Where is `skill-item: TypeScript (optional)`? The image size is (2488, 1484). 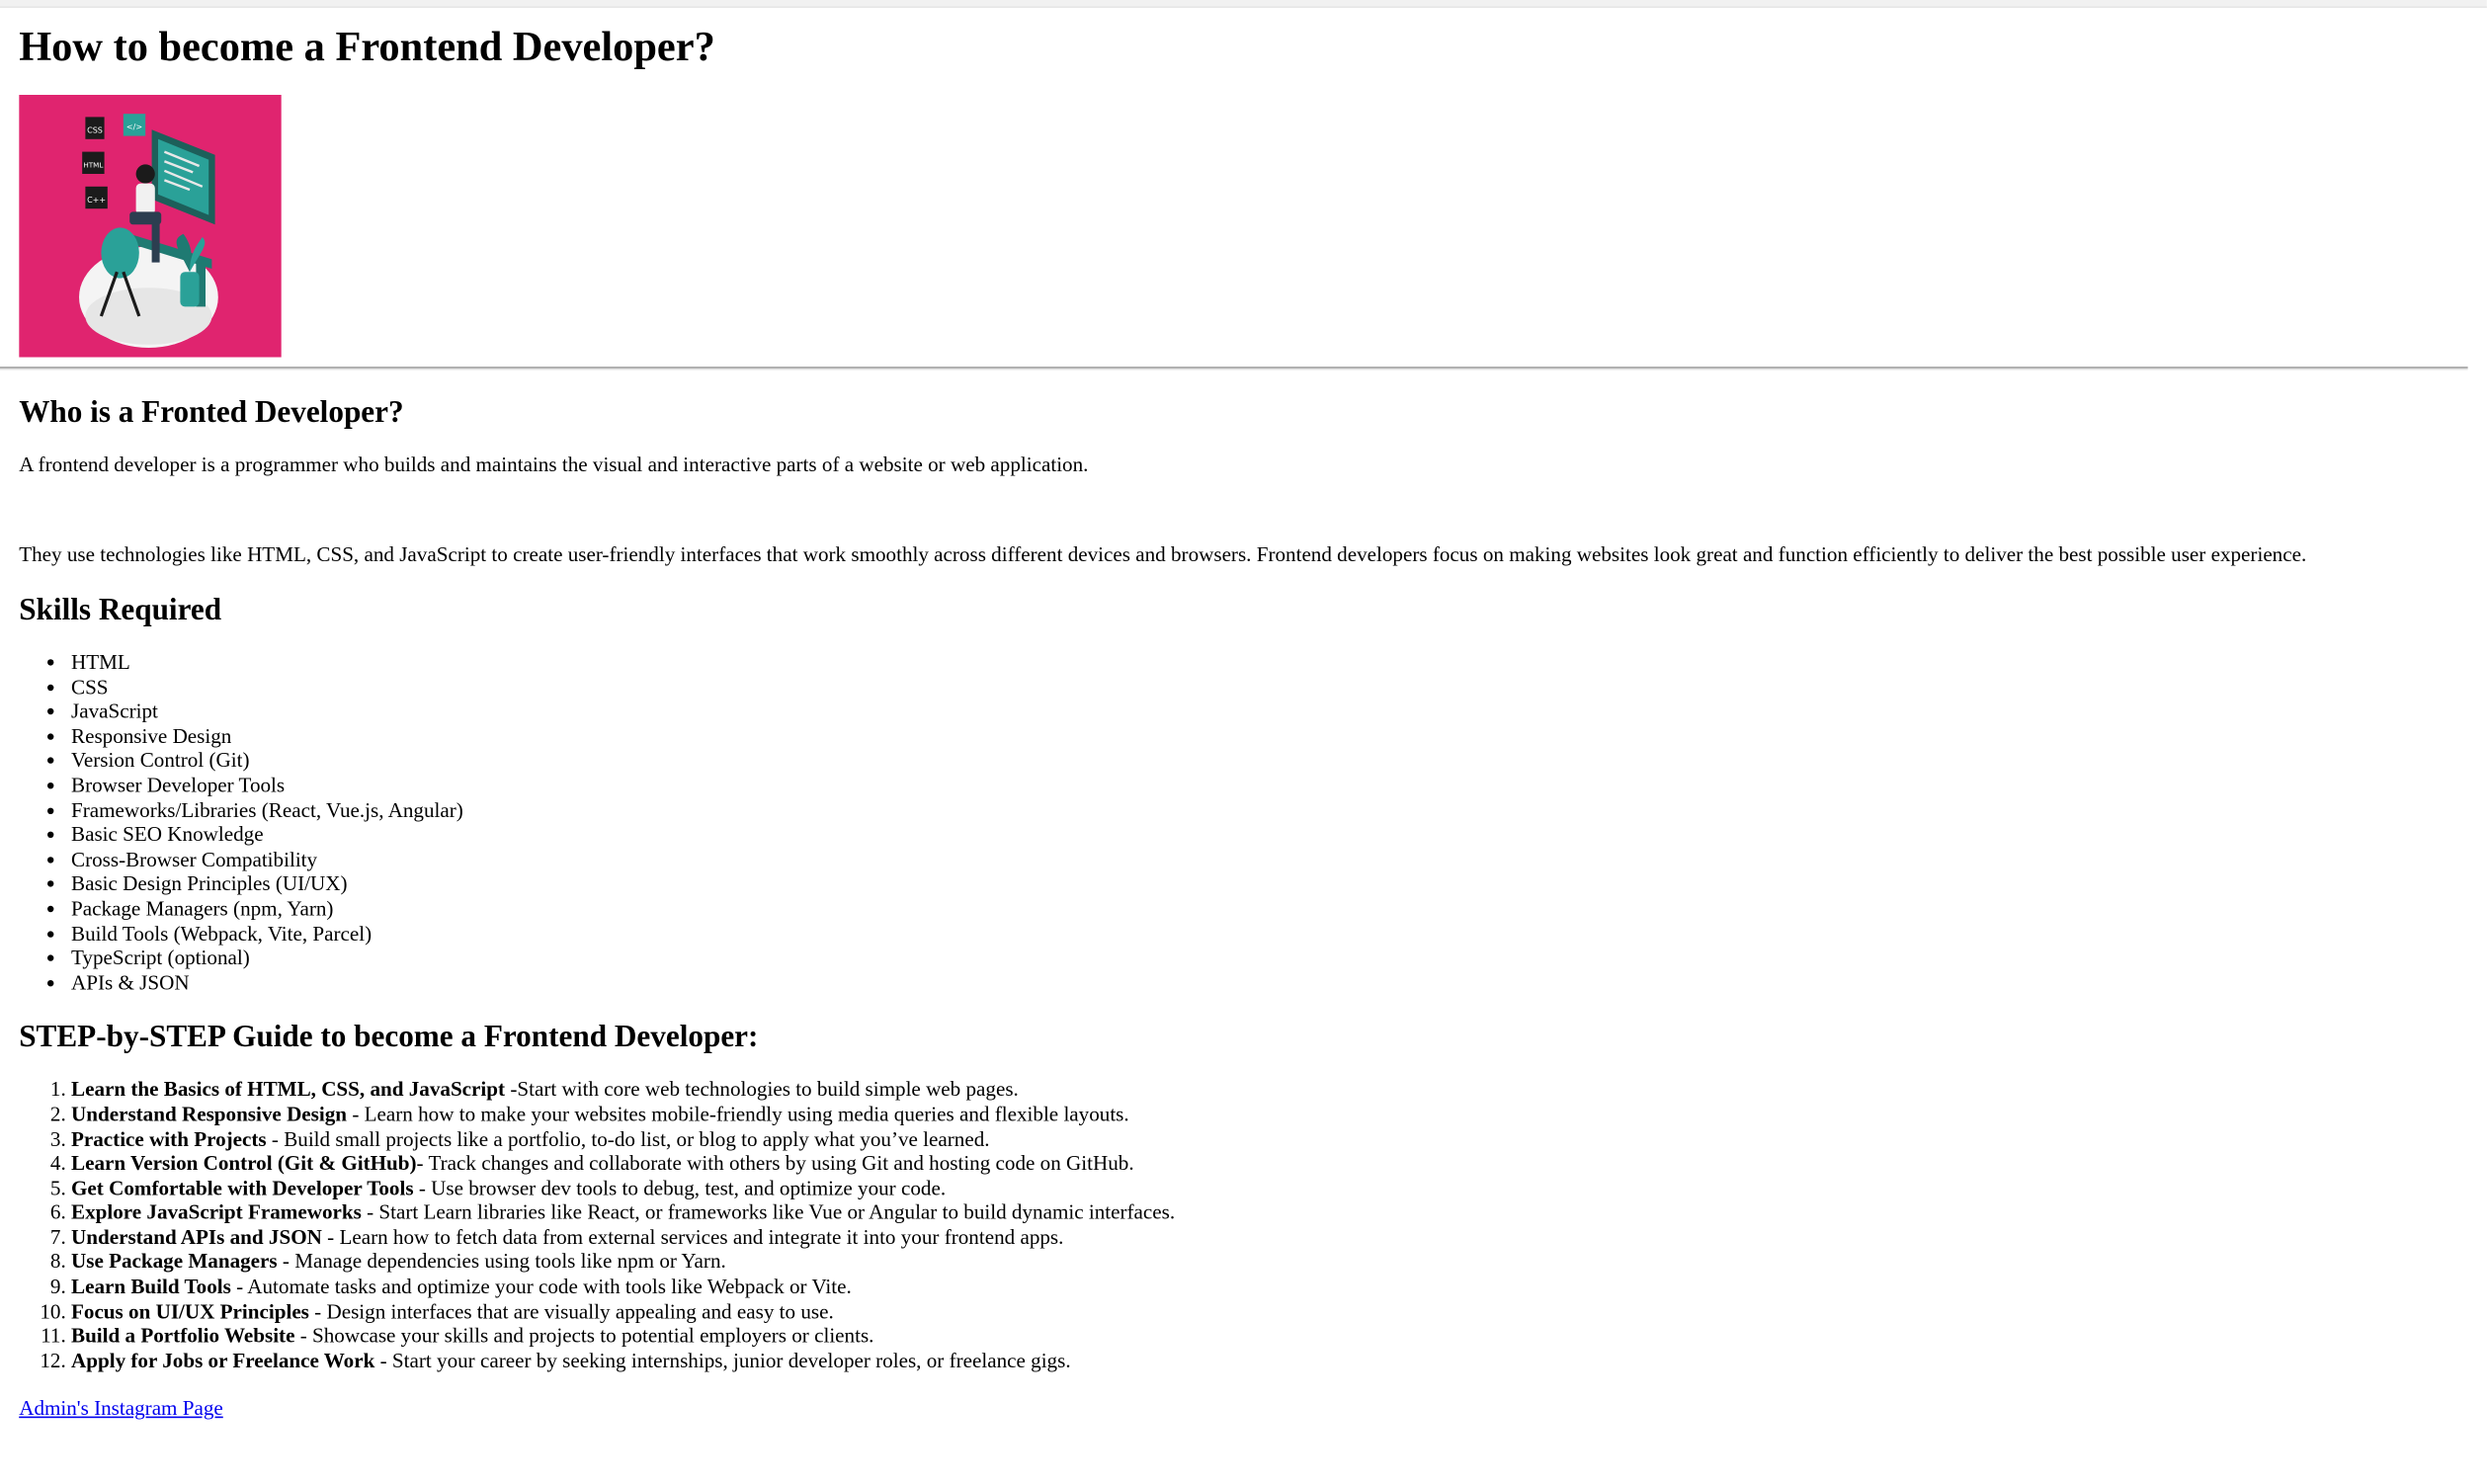
skill-item: TypeScript (optional) is located at coordinates (1279, 958).